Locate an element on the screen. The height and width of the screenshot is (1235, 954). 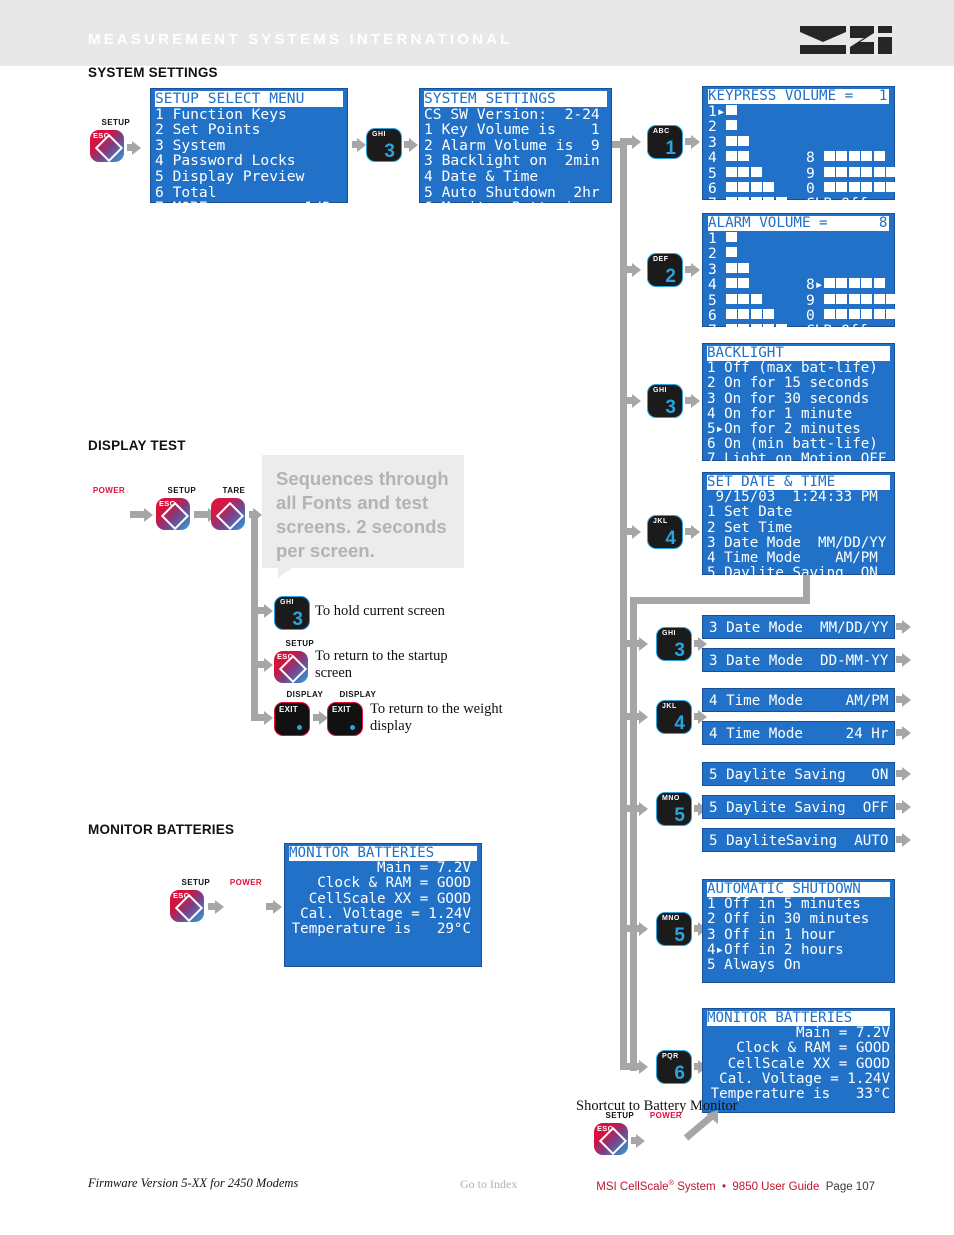
key-5-daylite: MNO 5 is located at coordinates (674, 809).